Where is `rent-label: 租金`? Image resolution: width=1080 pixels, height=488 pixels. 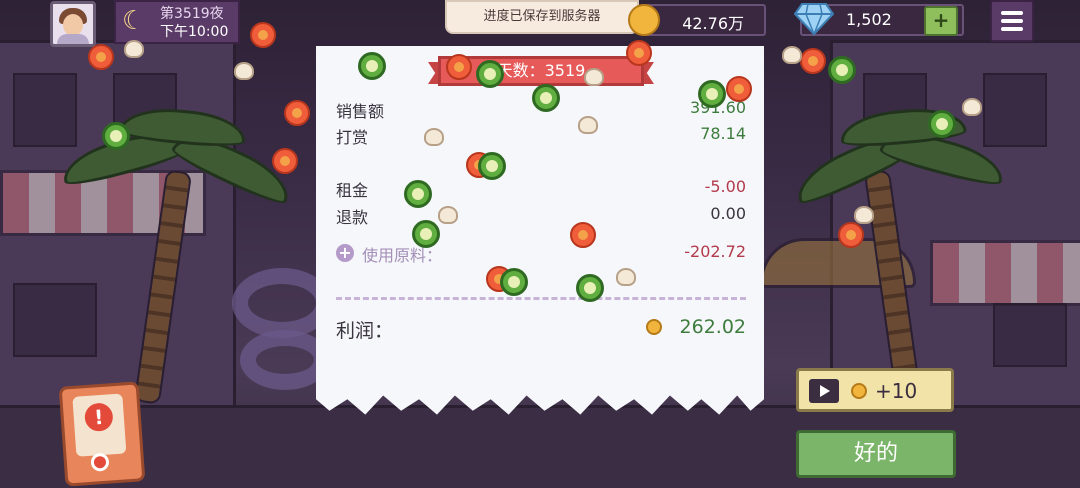 rent-label: 租金 is located at coordinates (352, 190).